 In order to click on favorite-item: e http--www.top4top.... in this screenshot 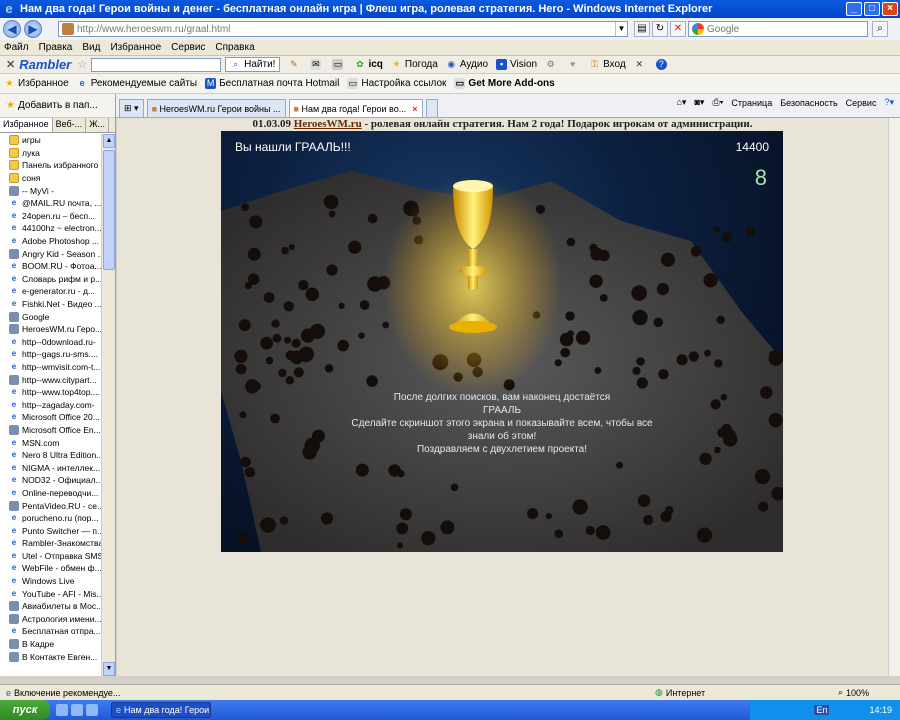, I will do `click(51, 392)`.